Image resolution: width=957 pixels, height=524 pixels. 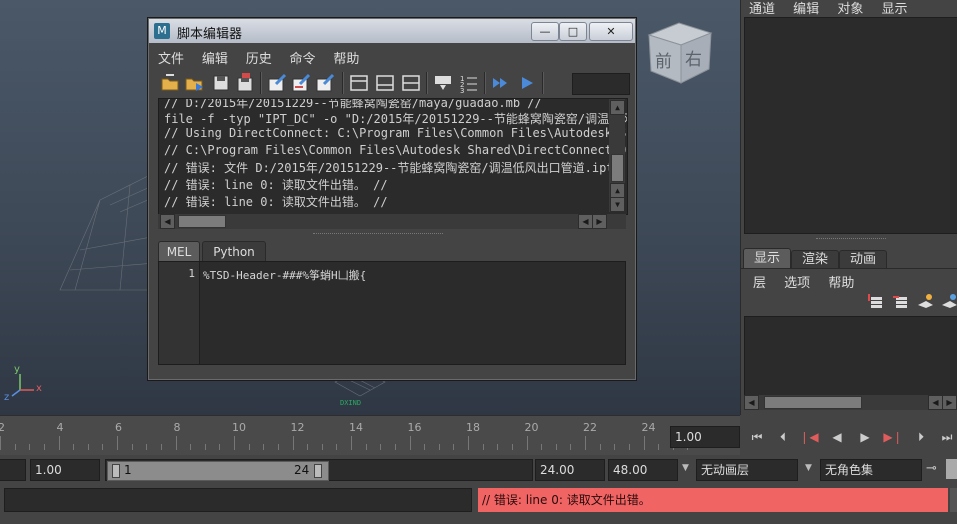 What do you see at coordinates (501, 83) in the screenshot?
I see `execute-all-icon` at bounding box center [501, 83].